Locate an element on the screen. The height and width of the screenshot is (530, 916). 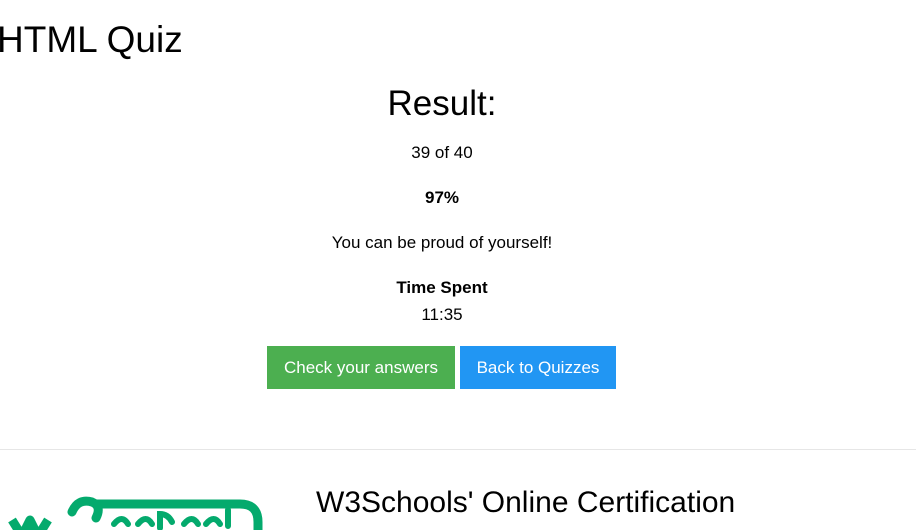
result-heading: Result: is located at coordinates (442, 103).